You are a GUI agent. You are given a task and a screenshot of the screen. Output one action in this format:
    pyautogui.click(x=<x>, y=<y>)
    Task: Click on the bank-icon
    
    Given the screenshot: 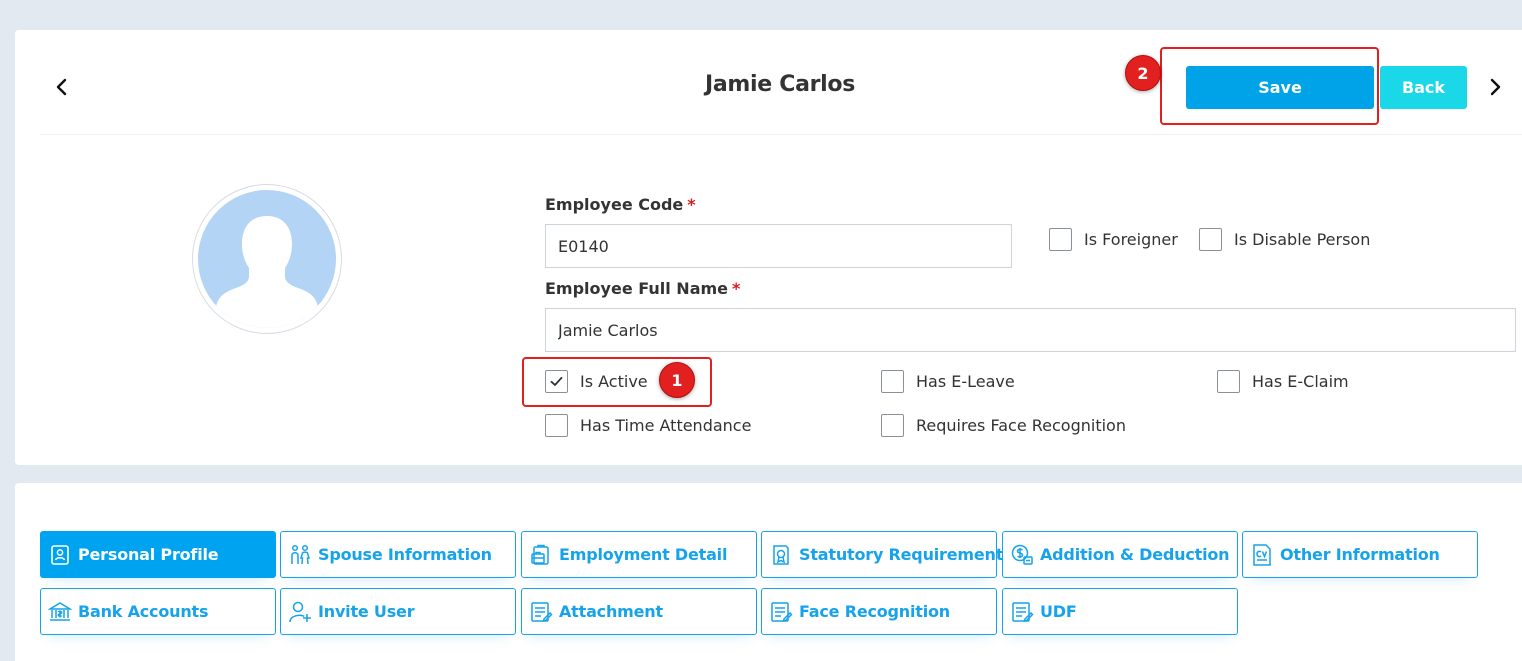 What is the action you would take?
    pyautogui.click(x=60, y=612)
    